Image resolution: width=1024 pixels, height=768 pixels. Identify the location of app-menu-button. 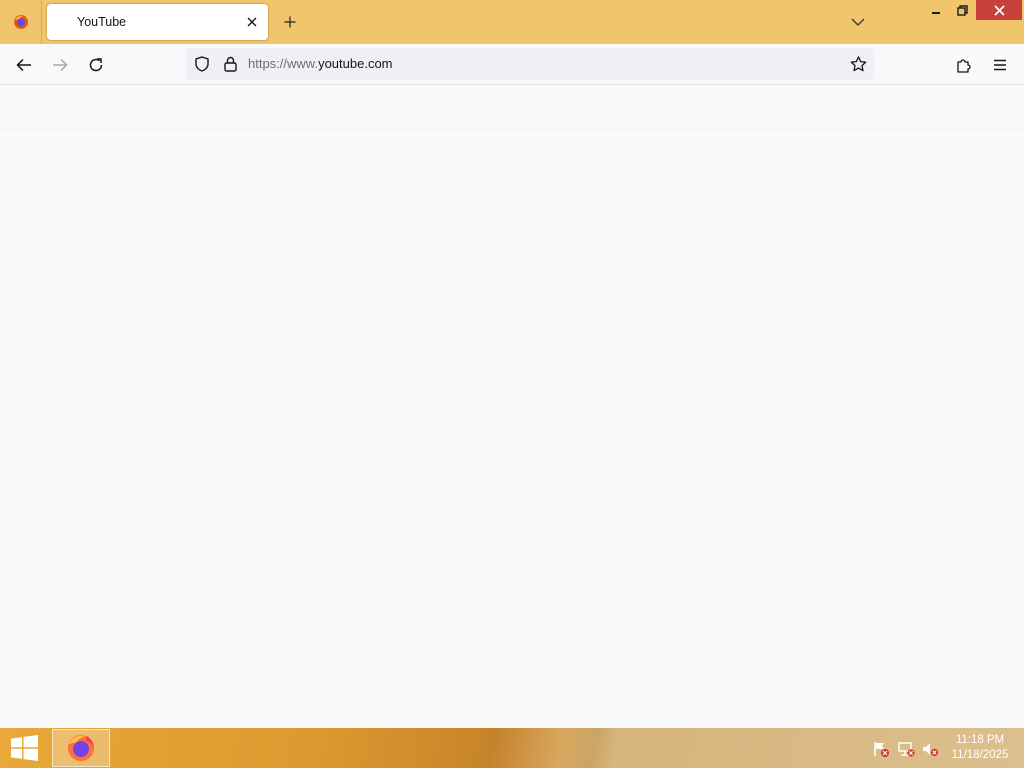
(1000, 65).